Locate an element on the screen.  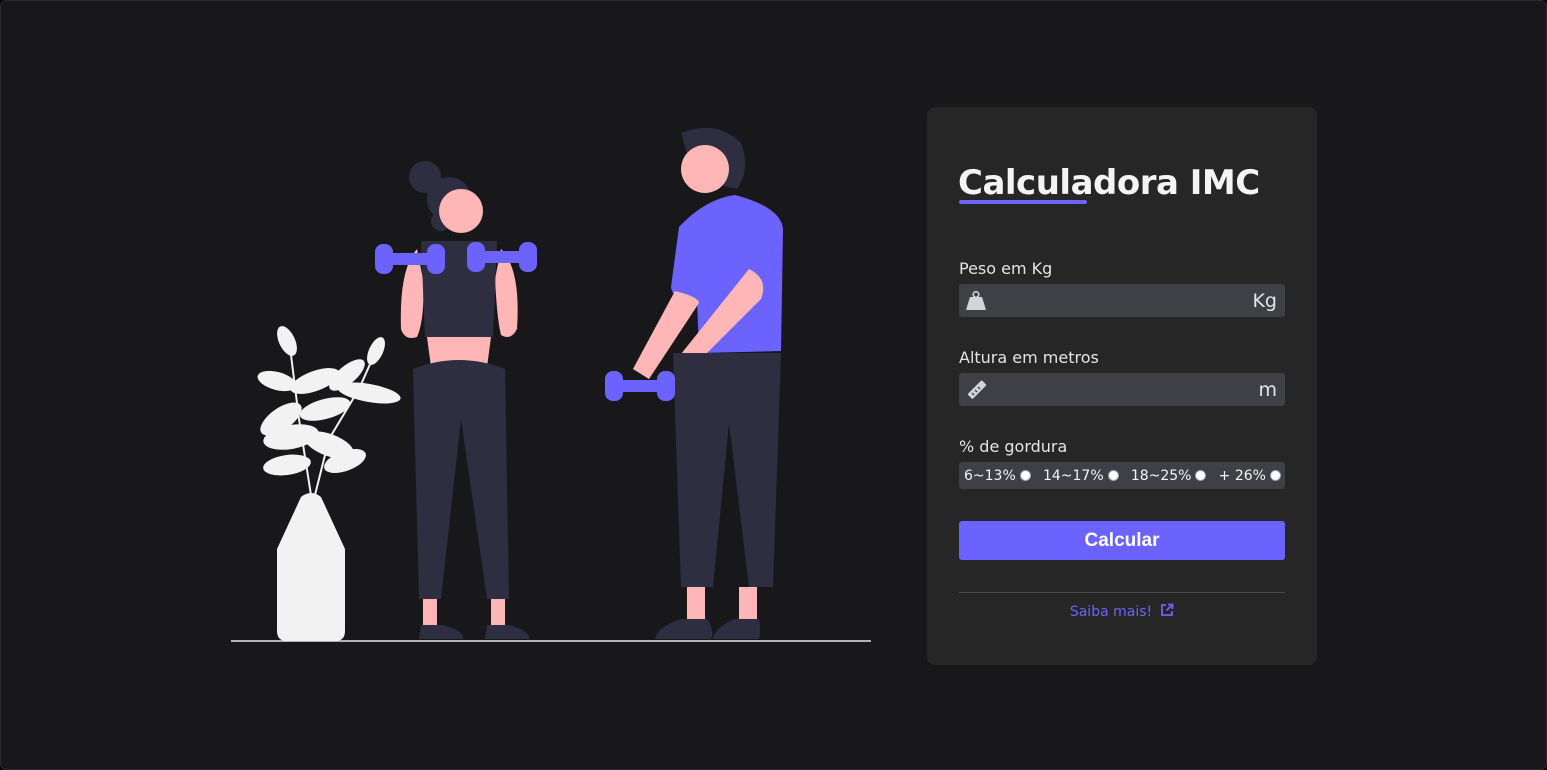
height-unit: m is located at coordinates (1267, 389).